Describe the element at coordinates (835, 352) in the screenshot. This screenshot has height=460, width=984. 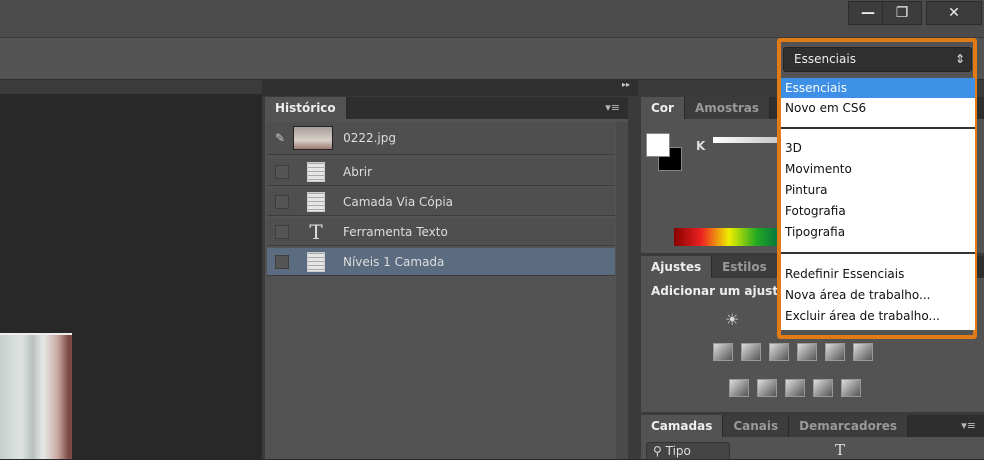
I see `channel-mixer-icon` at that location.